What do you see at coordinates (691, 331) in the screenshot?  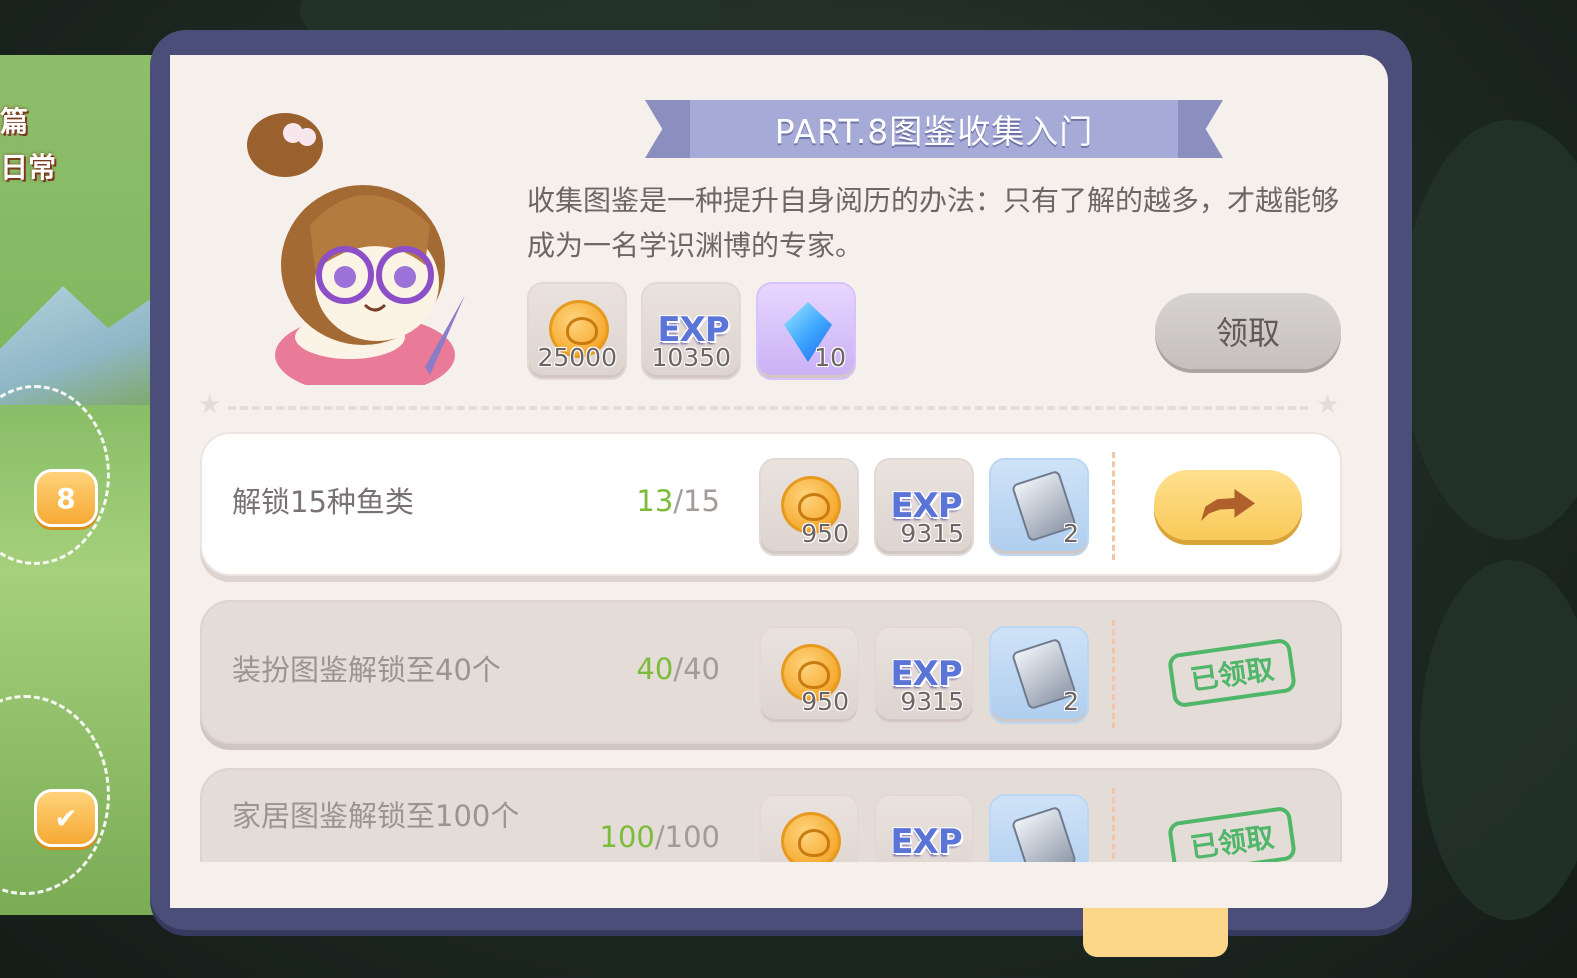 I see `reward-exp: EXP 10350` at bounding box center [691, 331].